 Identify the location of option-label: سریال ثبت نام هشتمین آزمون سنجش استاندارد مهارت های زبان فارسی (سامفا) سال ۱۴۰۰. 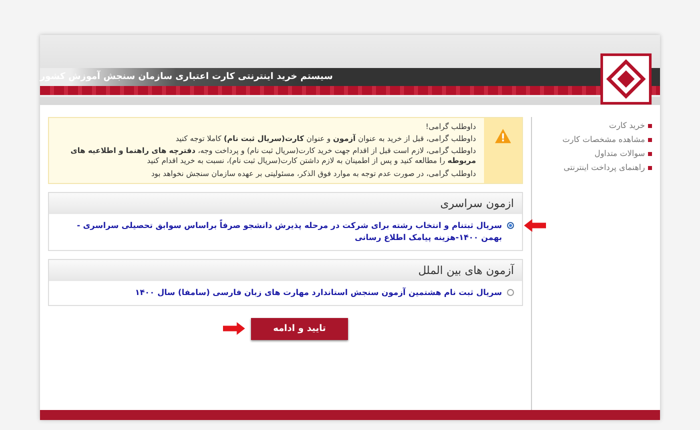
(318, 292).